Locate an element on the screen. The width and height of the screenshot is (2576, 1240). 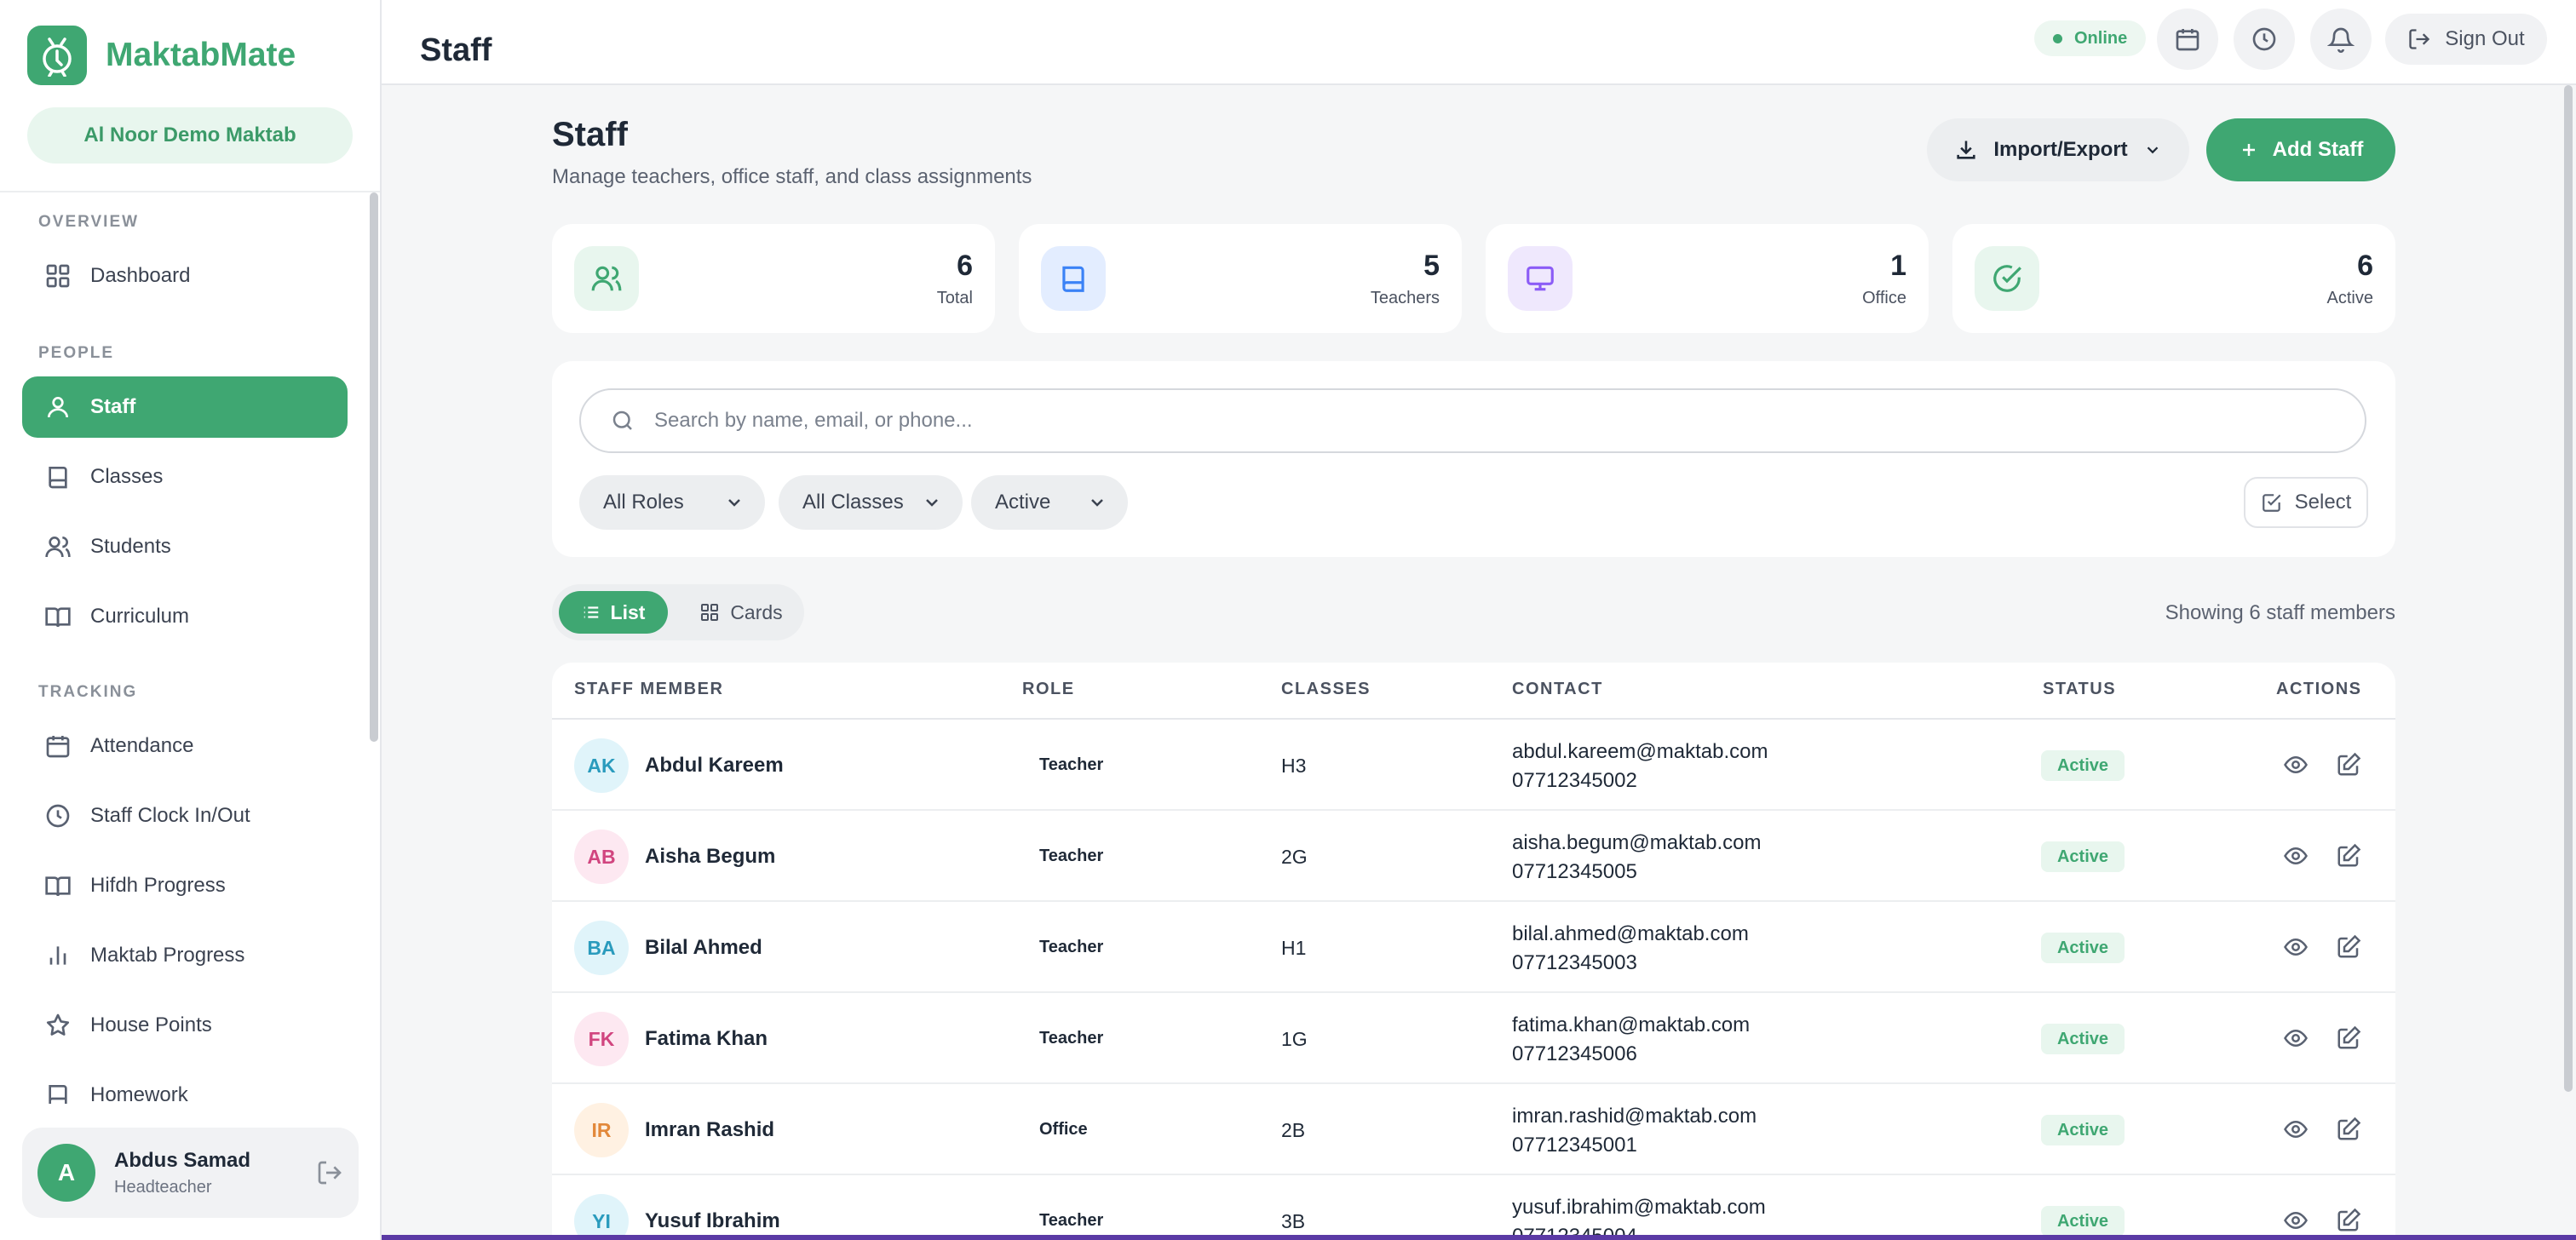
staff-name: Aisha Begum is located at coordinates (710, 857).